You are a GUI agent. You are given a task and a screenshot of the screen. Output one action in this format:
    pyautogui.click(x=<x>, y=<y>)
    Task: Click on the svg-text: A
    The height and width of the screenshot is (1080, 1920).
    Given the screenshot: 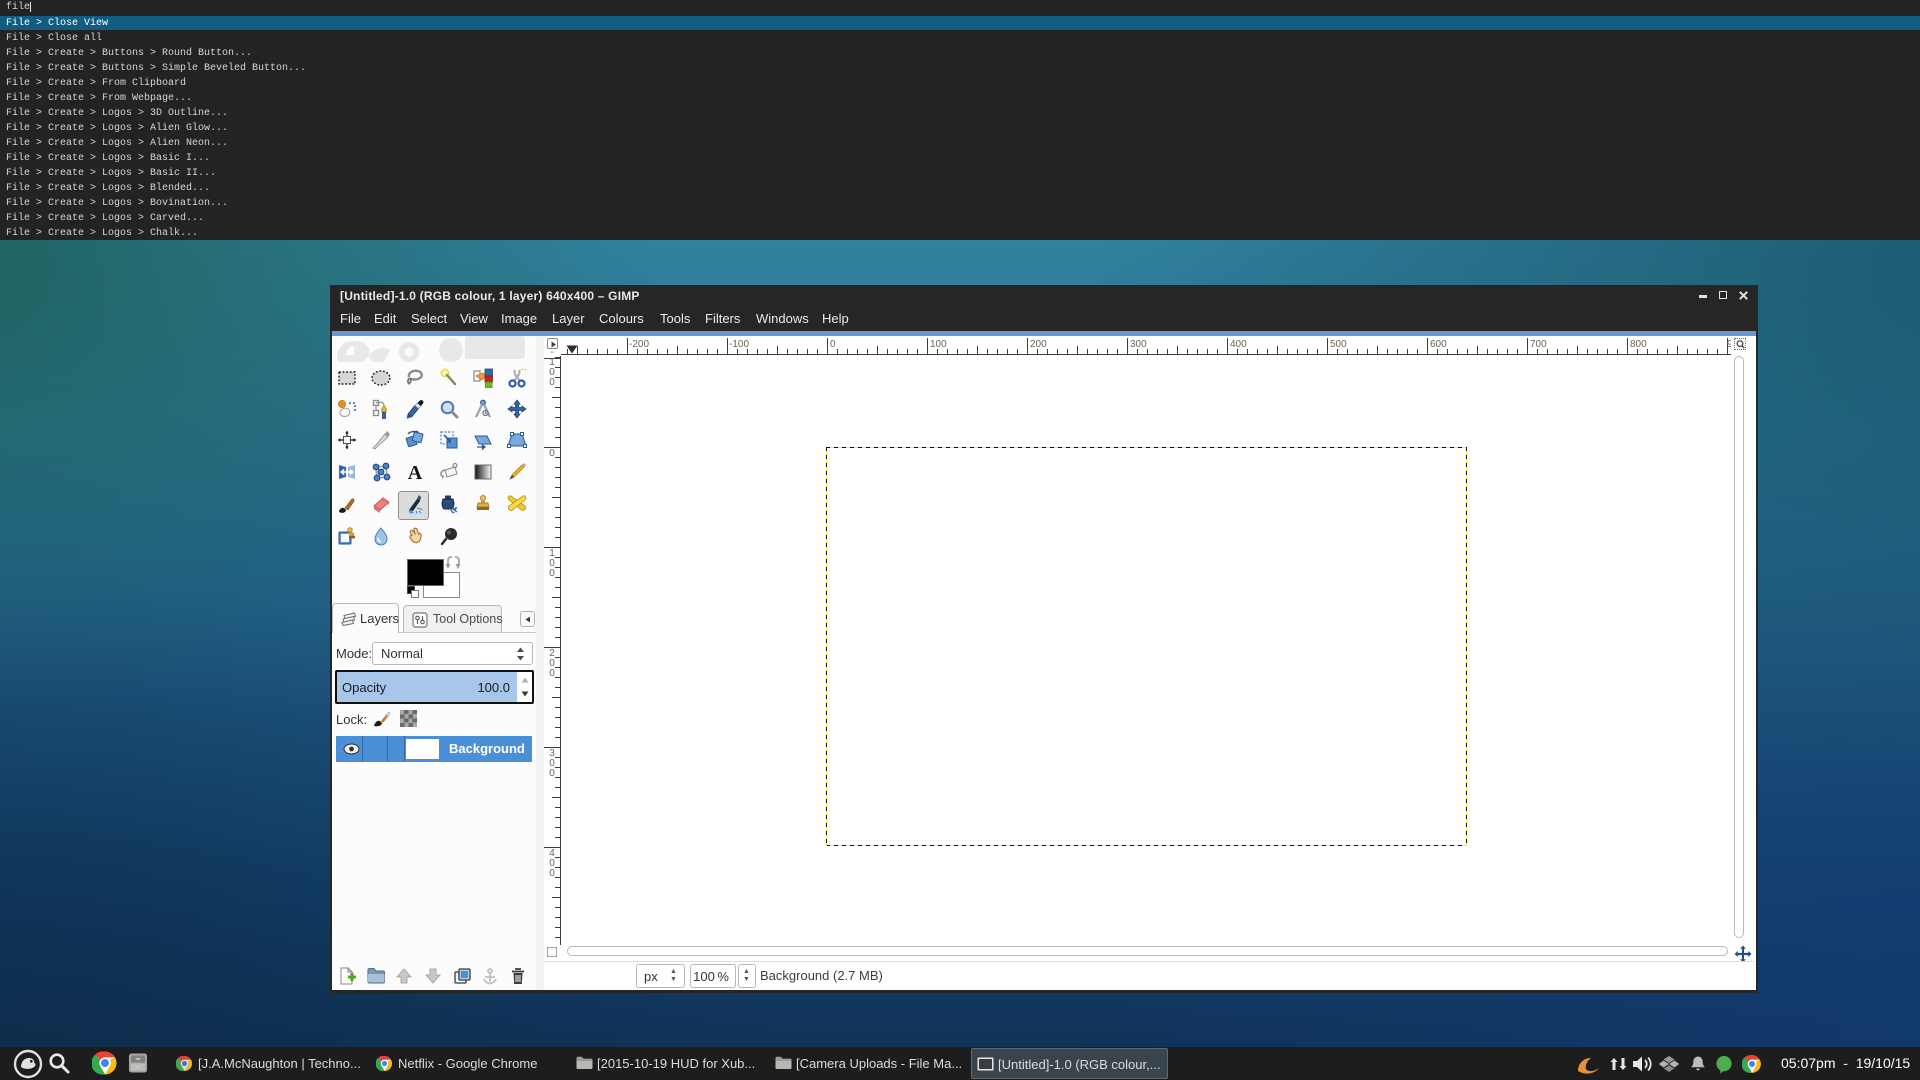 What is the action you would take?
    pyautogui.click(x=415, y=472)
    